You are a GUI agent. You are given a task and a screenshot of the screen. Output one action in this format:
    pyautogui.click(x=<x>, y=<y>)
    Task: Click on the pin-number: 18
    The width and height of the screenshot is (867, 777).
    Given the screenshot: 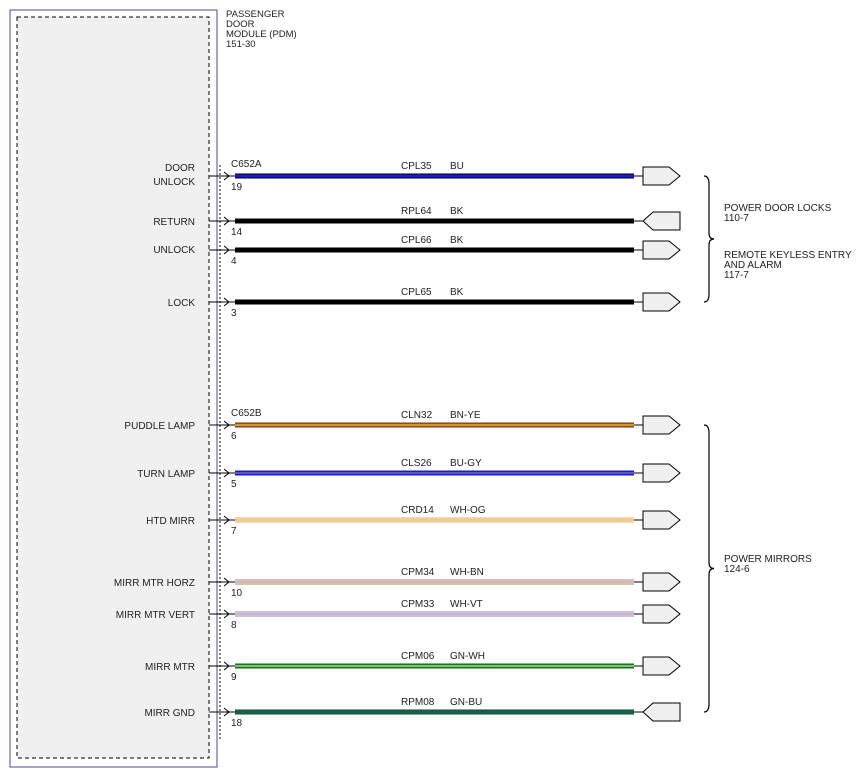 What is the action you would take?
    pyautogui.click(x=237, y=723)
    